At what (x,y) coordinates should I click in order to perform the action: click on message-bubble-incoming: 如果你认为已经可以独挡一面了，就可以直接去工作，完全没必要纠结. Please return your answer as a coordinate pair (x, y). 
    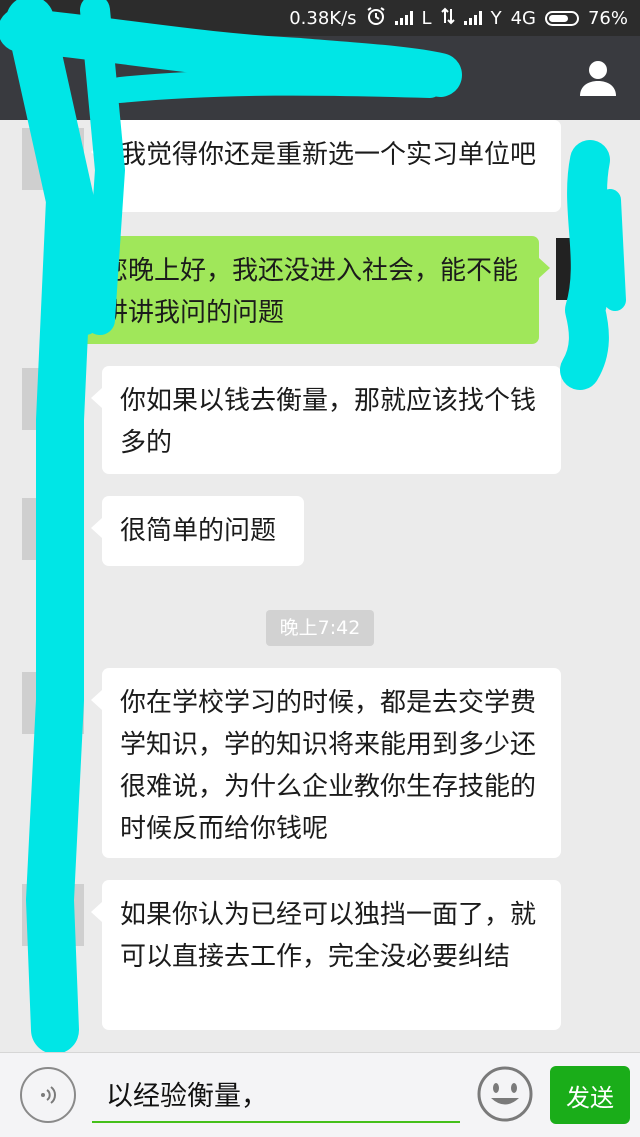
    Looking at the image, I should click on (326, 955).